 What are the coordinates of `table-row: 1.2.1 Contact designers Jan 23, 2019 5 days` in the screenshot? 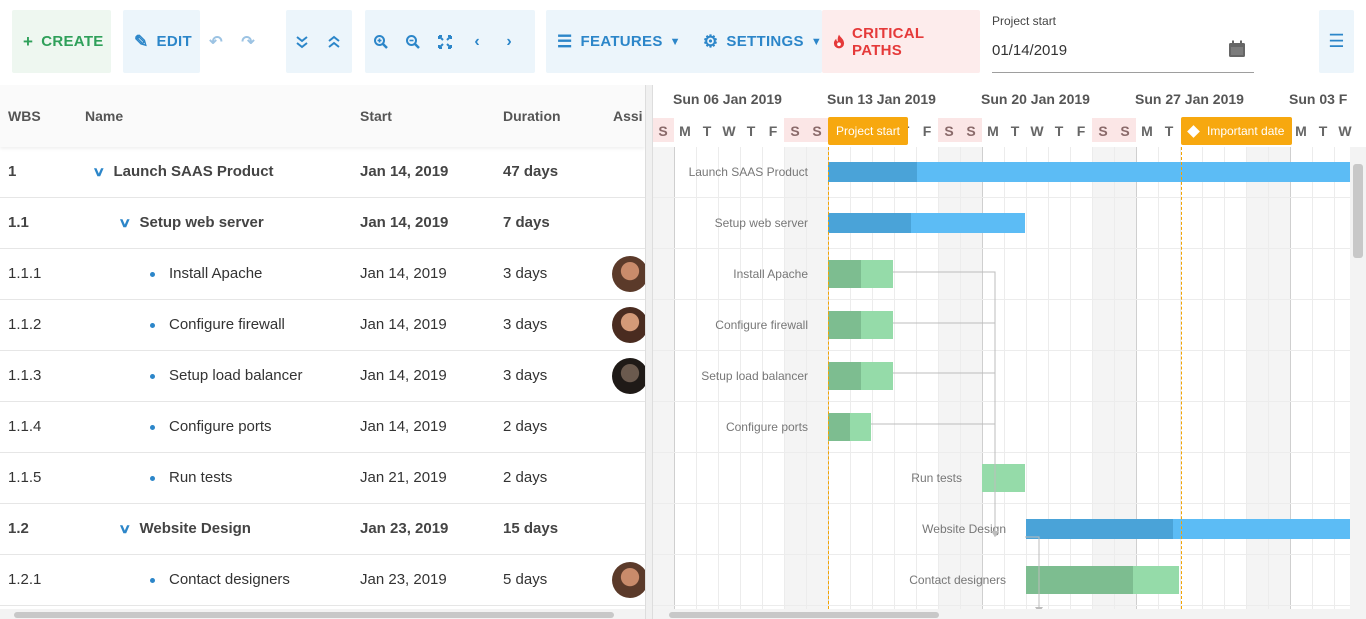 It's located at (322, 580).